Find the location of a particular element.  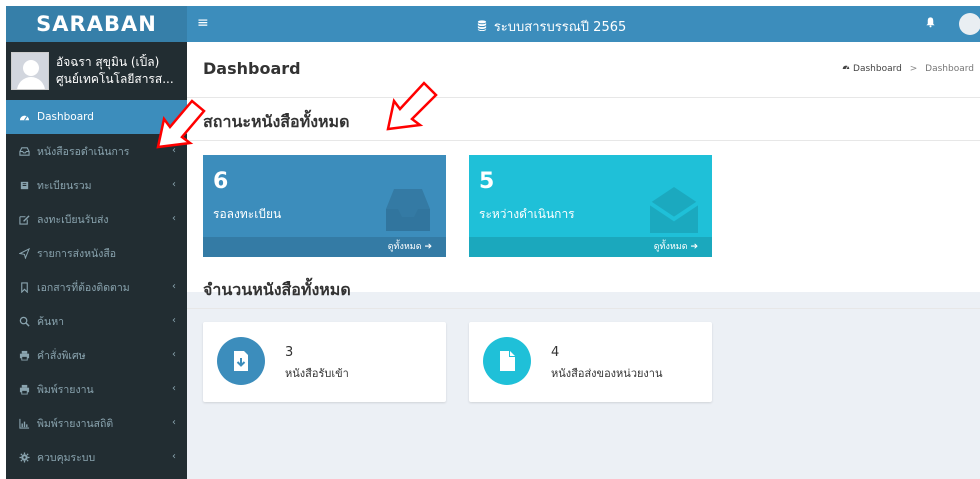

sidebar-item-label: พิมพ์รายงานสถิติ is located at coordinates (75, 423).